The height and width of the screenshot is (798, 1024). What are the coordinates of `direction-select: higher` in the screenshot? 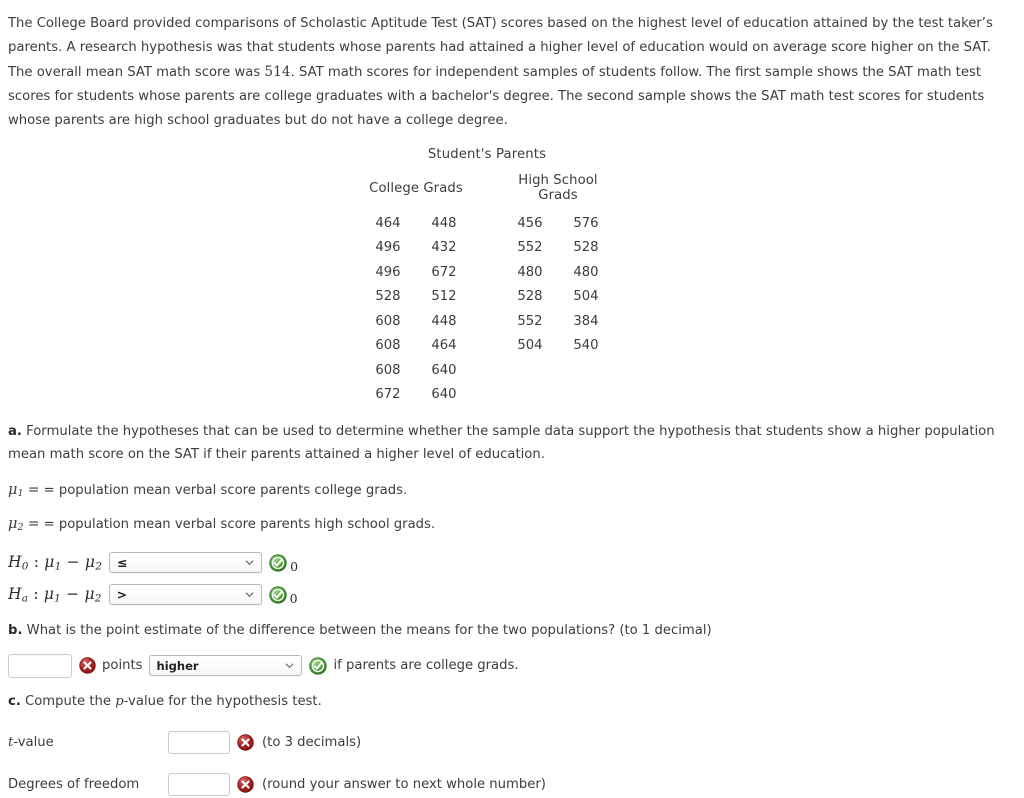 It's located at (225, 666).